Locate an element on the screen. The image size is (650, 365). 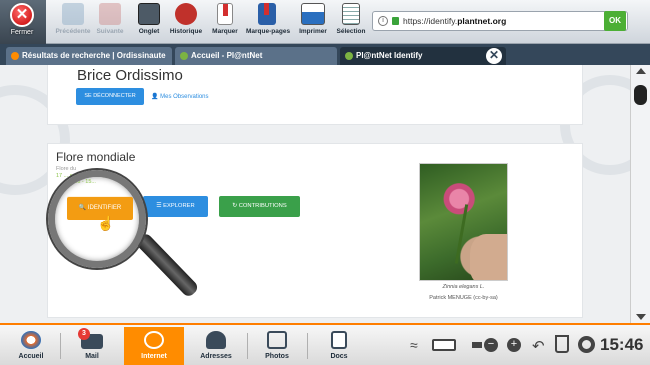
lock-icon is located at coordinates (395, 21).